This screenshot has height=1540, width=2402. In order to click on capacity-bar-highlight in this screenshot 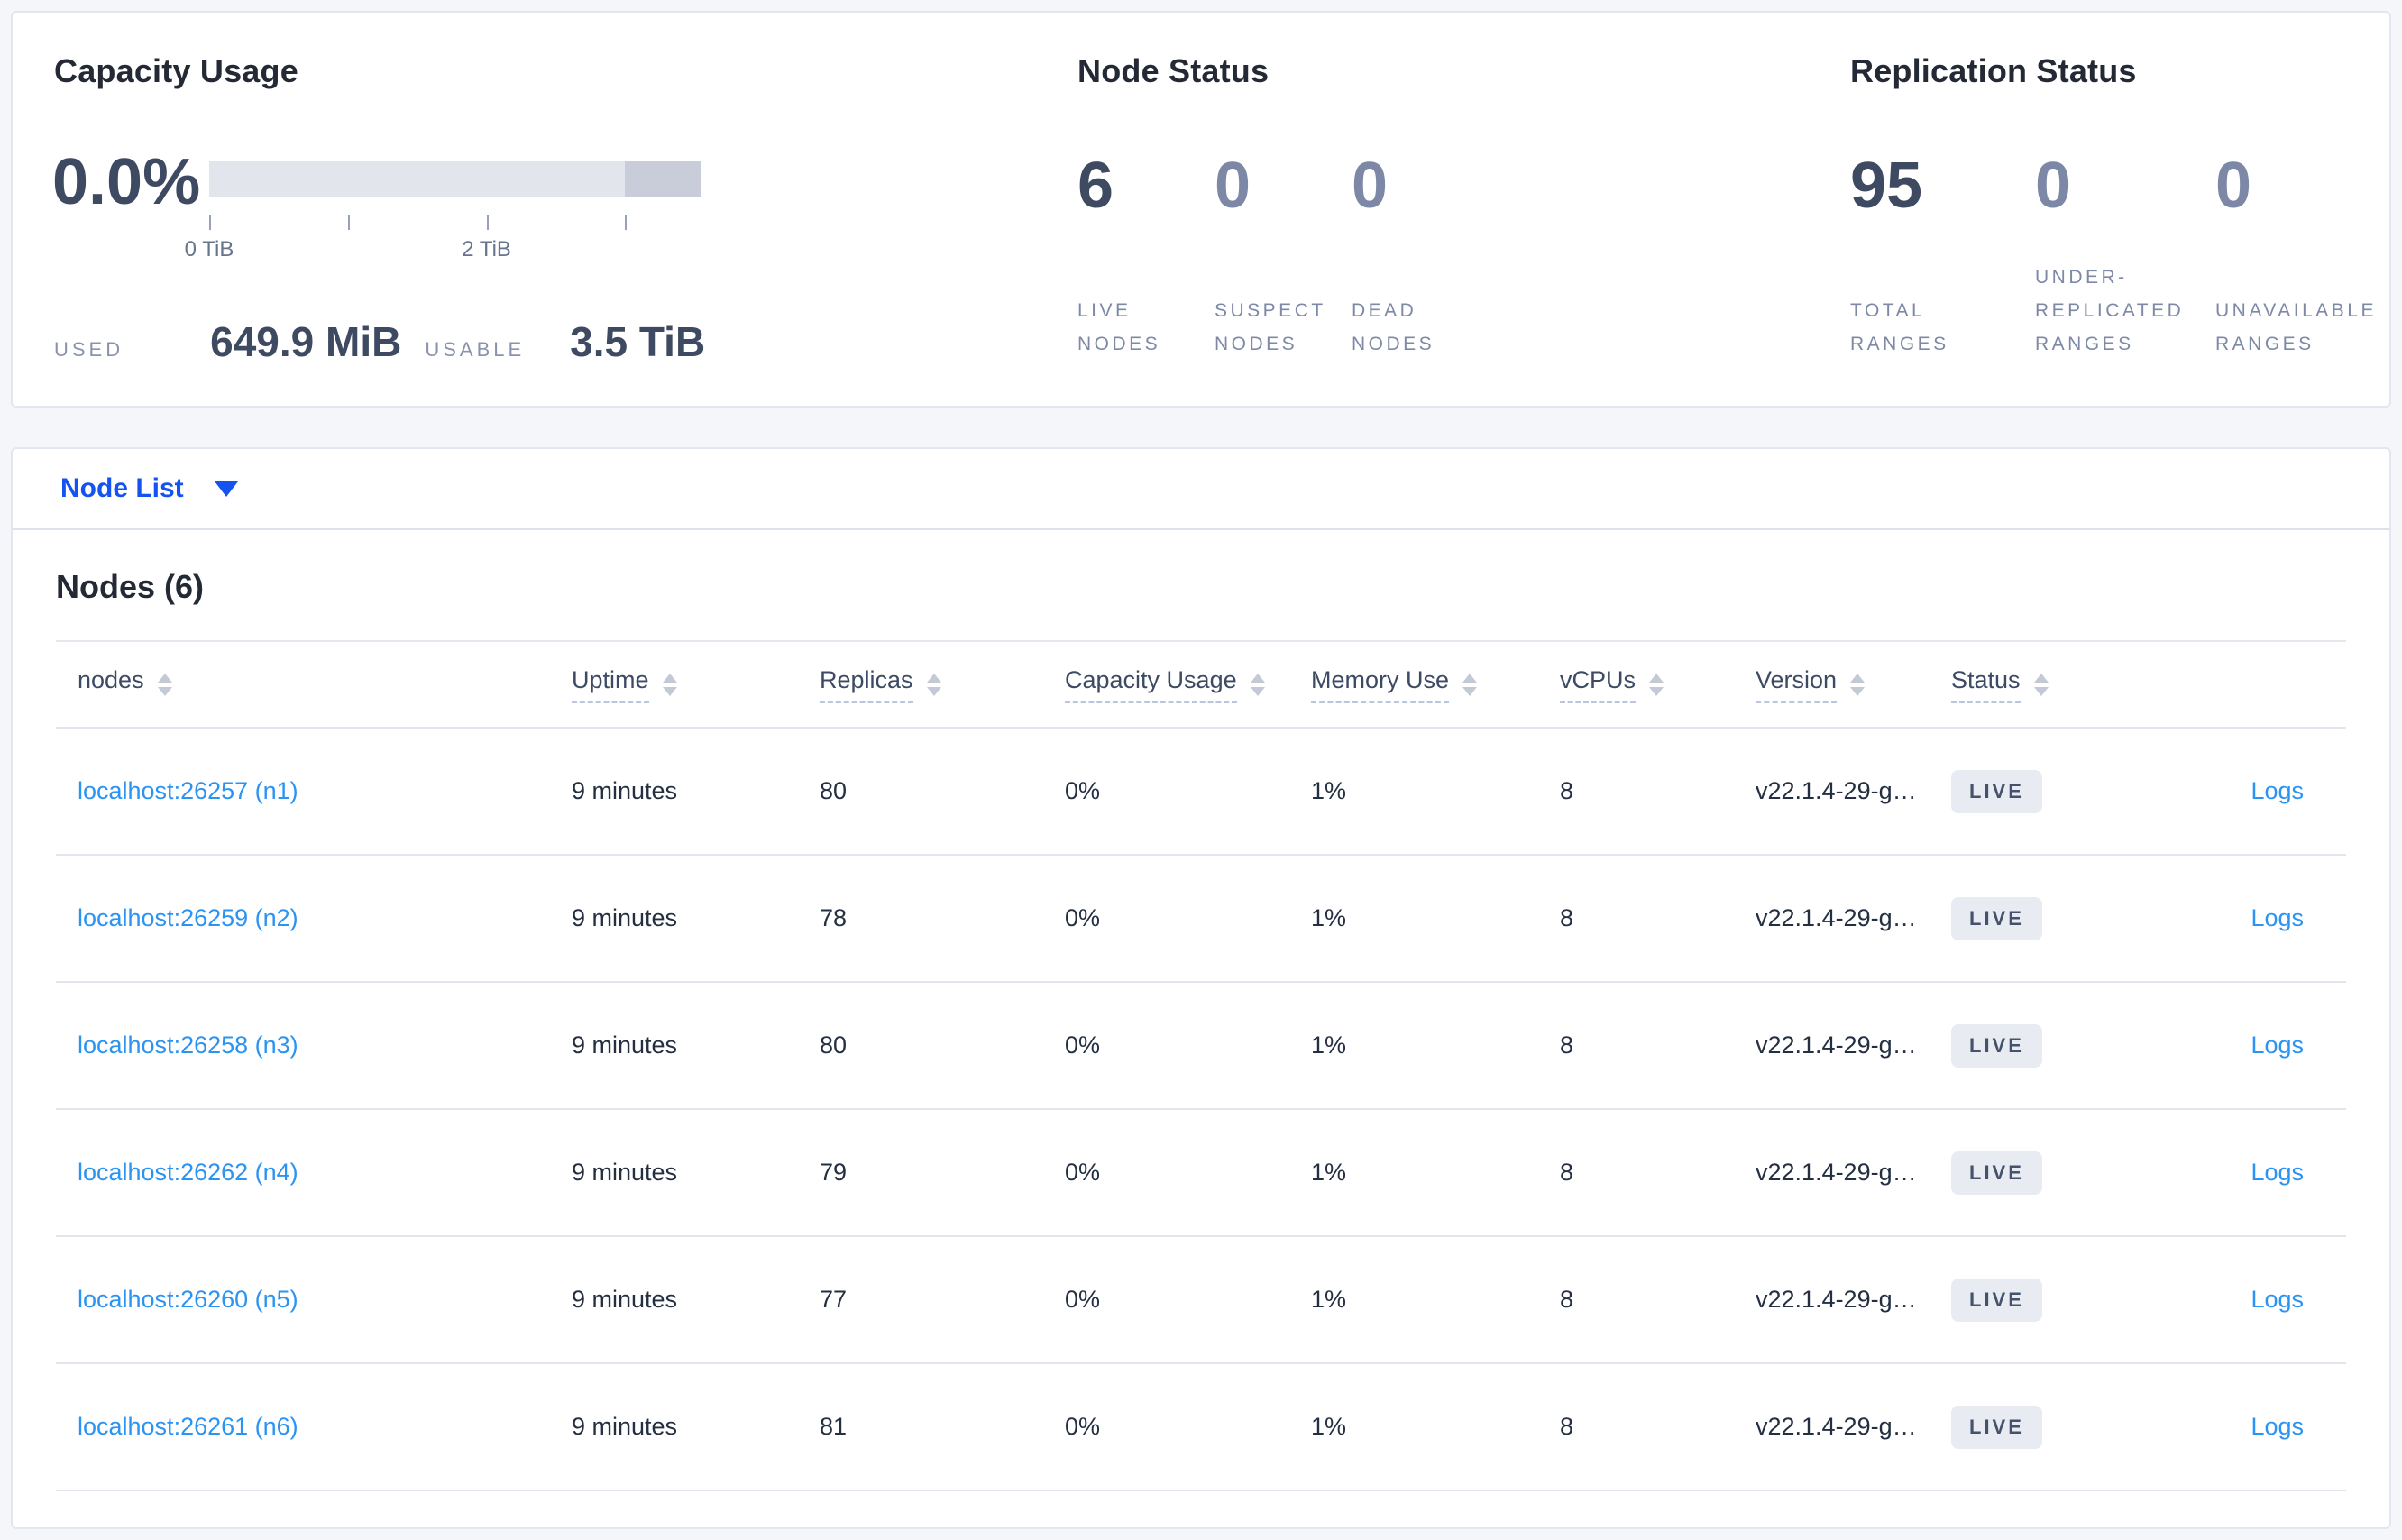, I will do `click(663, 179)`.